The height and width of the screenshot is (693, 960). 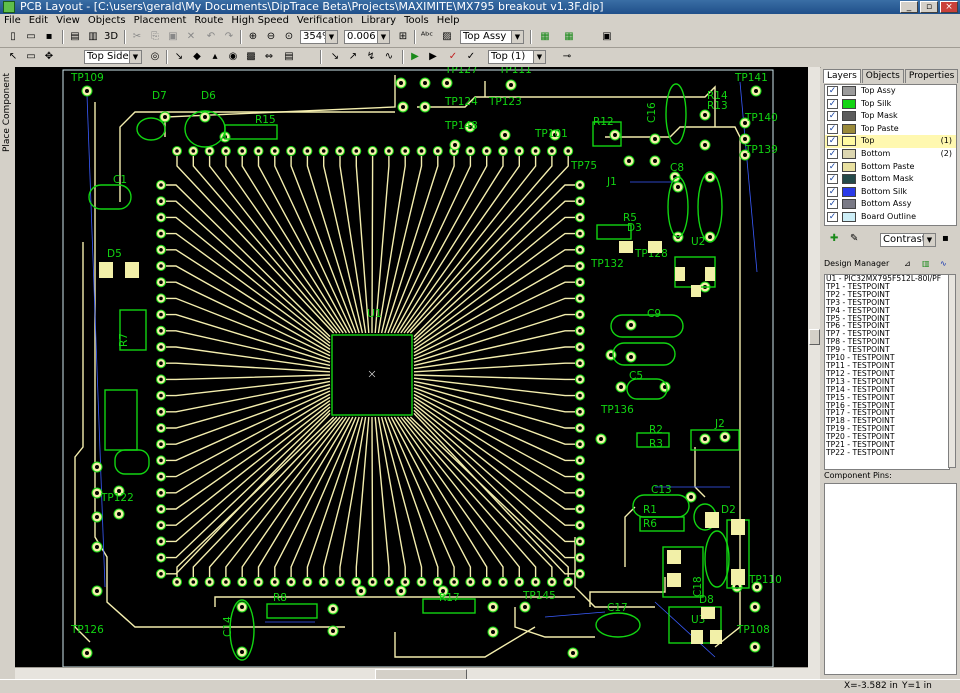 What do you see at coordinates (492, 37) in the screenshot?
I see `layer-view-combo: Top Assy ▼` at bounding box center [492, 37].